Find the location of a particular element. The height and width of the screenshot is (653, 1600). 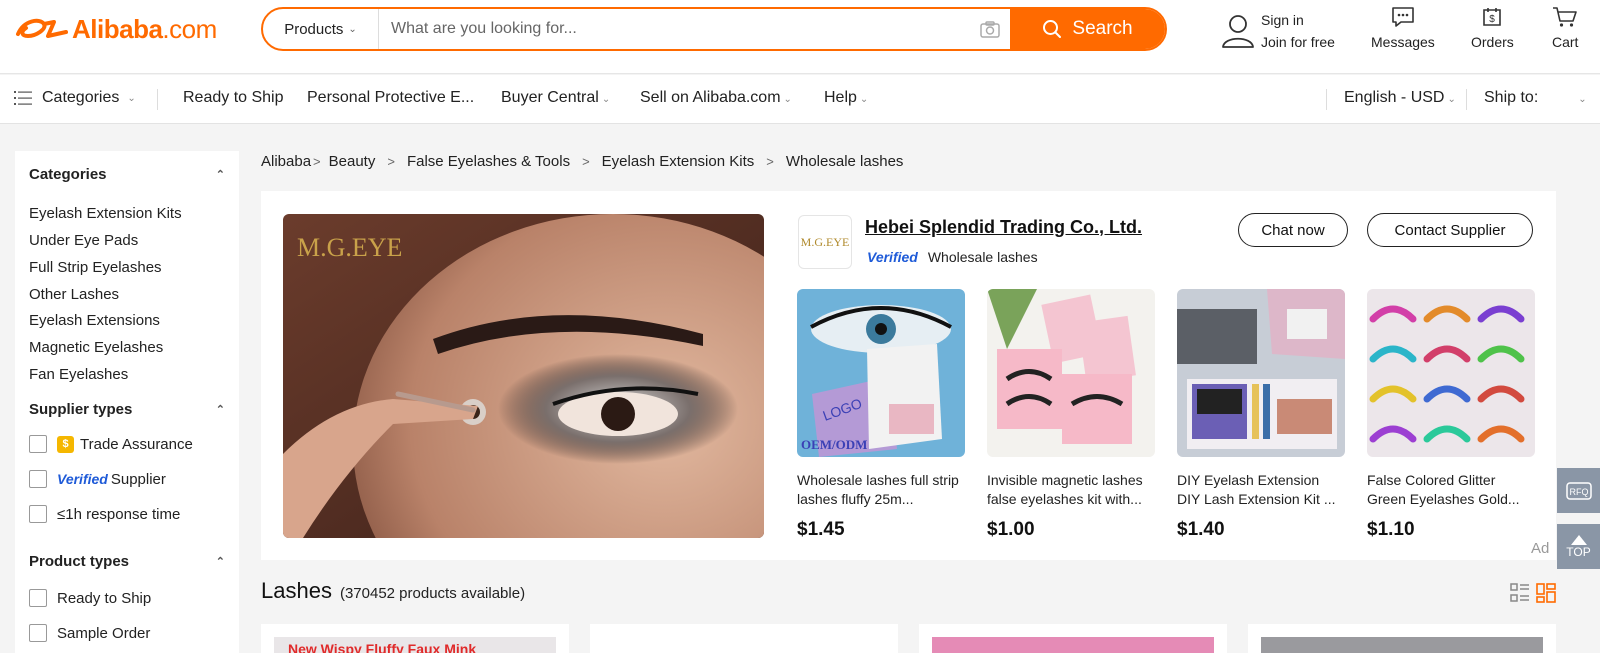

supplier-logo: M.G.EYE is located at coordinates (825, 242).